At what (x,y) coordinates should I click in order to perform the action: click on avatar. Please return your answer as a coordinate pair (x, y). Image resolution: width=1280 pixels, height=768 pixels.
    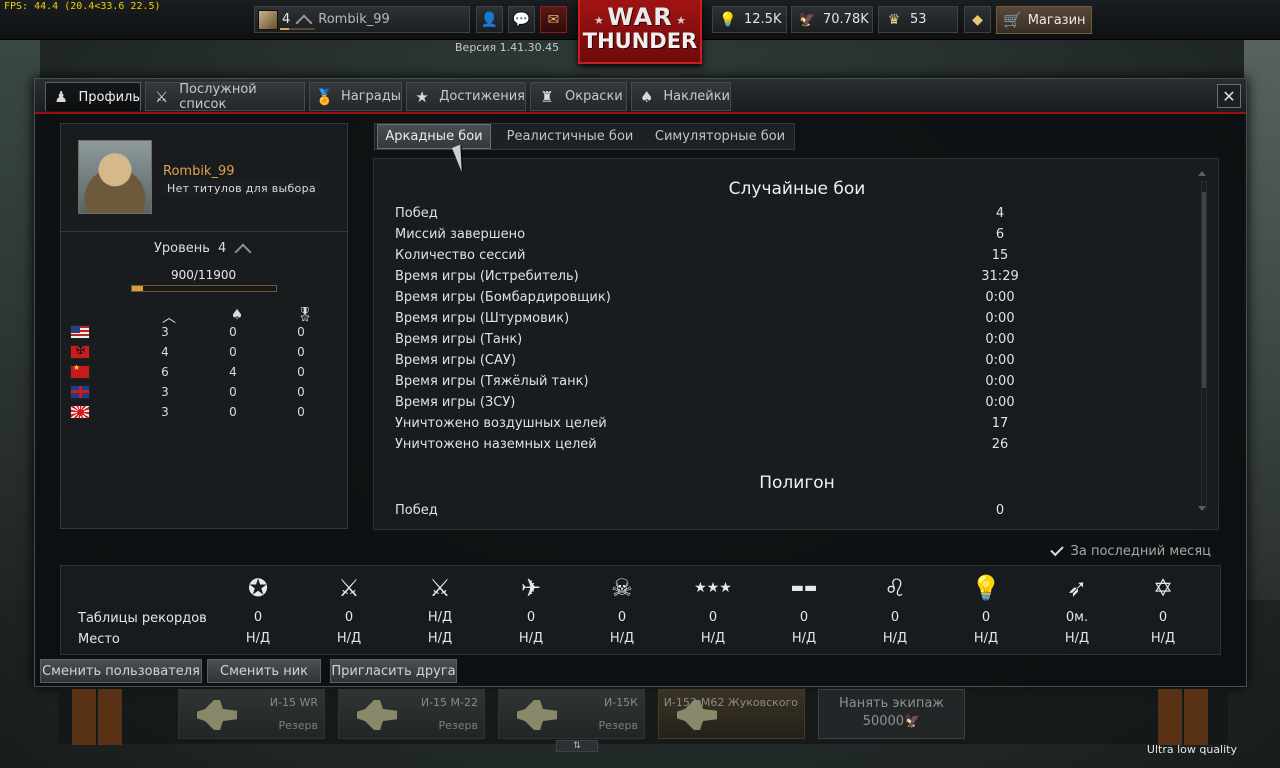
    Looking at the image, I should click on (115, 177).